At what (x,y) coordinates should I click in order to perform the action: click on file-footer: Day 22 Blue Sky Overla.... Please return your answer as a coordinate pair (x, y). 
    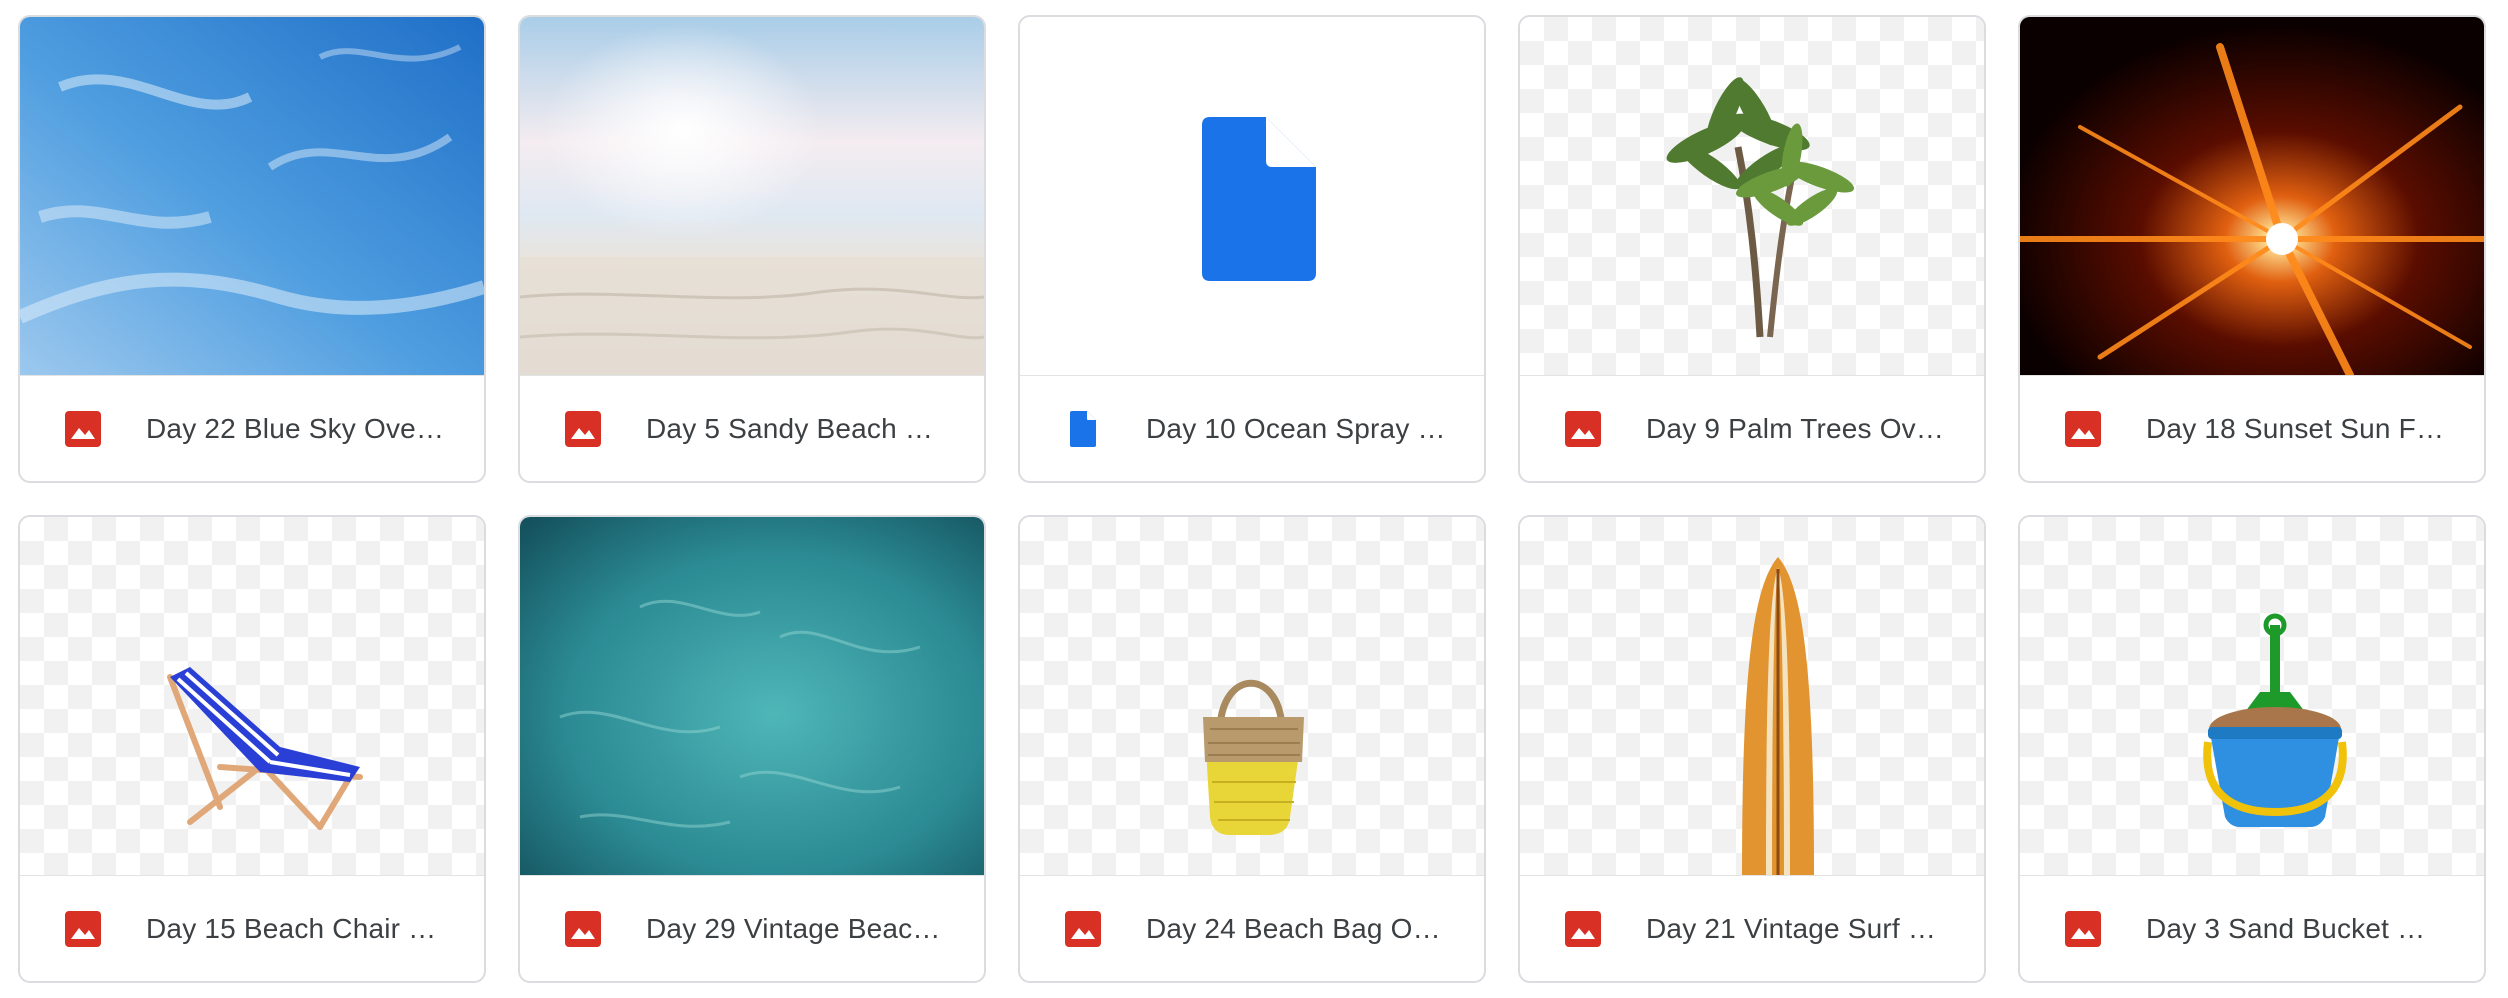
    Looking at the image, I should click on (252, 428).